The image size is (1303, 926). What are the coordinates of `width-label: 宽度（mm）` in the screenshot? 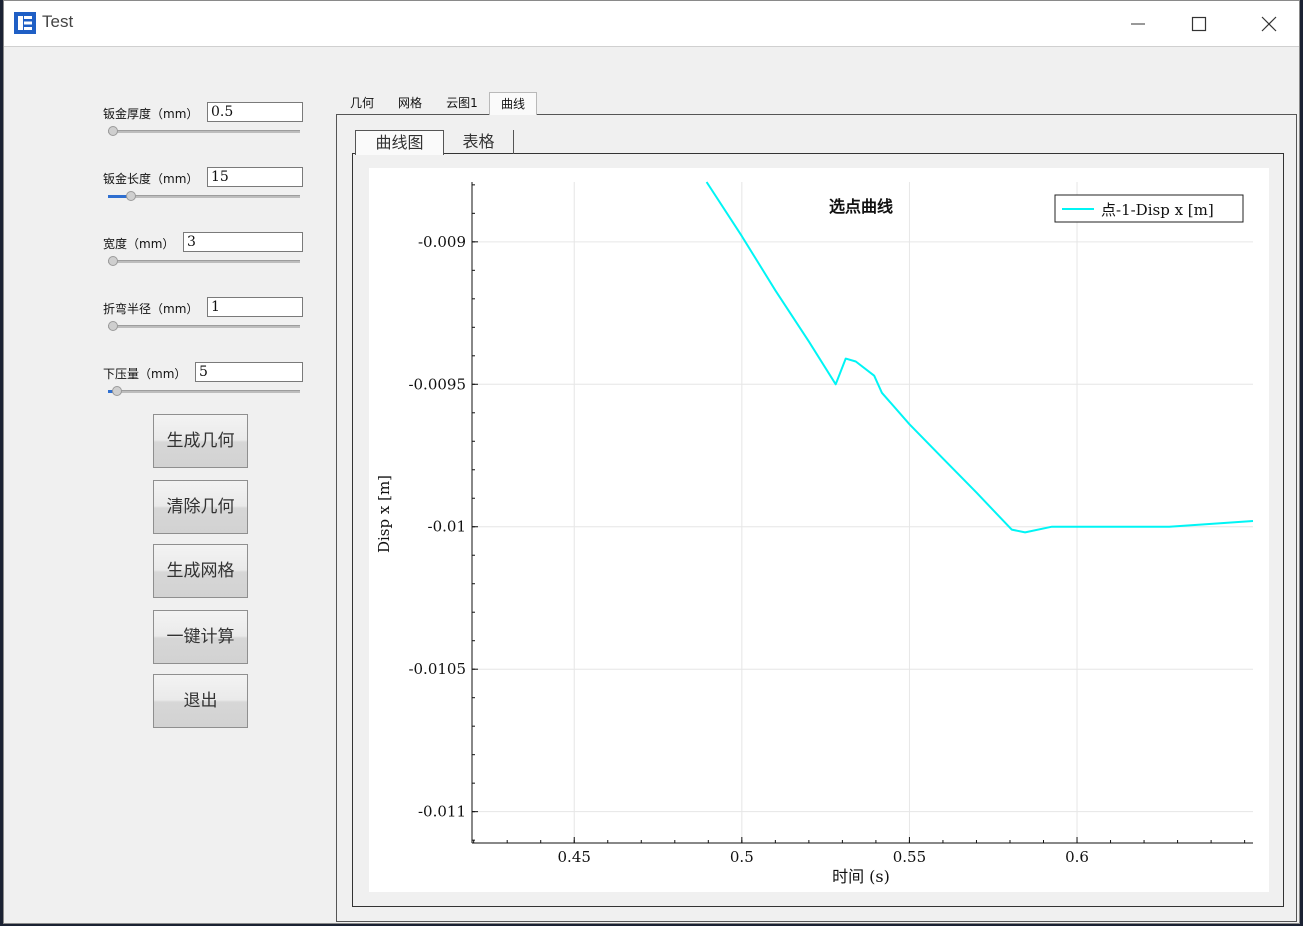 It's located at (139, 244).